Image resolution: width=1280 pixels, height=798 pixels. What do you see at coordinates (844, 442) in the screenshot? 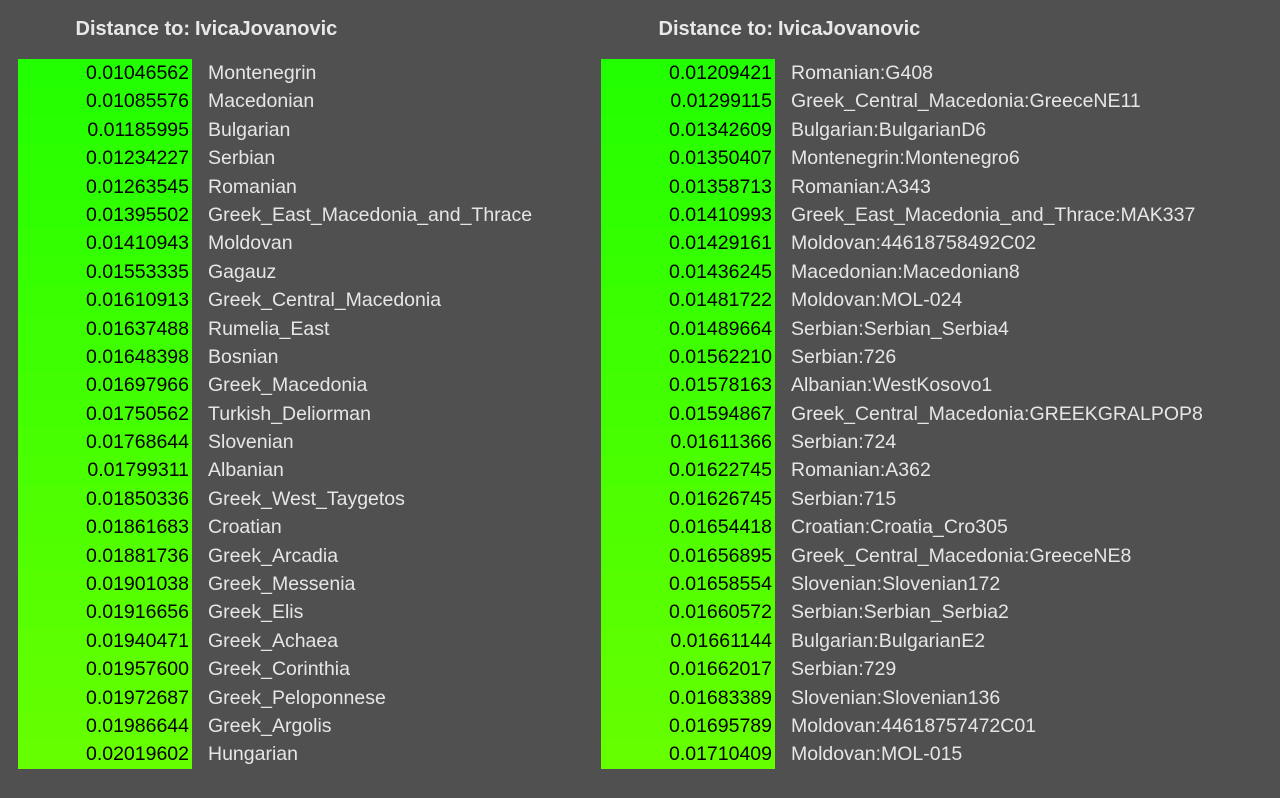
I see `population-name: Serbian:724` at bounding box center [844, 442].